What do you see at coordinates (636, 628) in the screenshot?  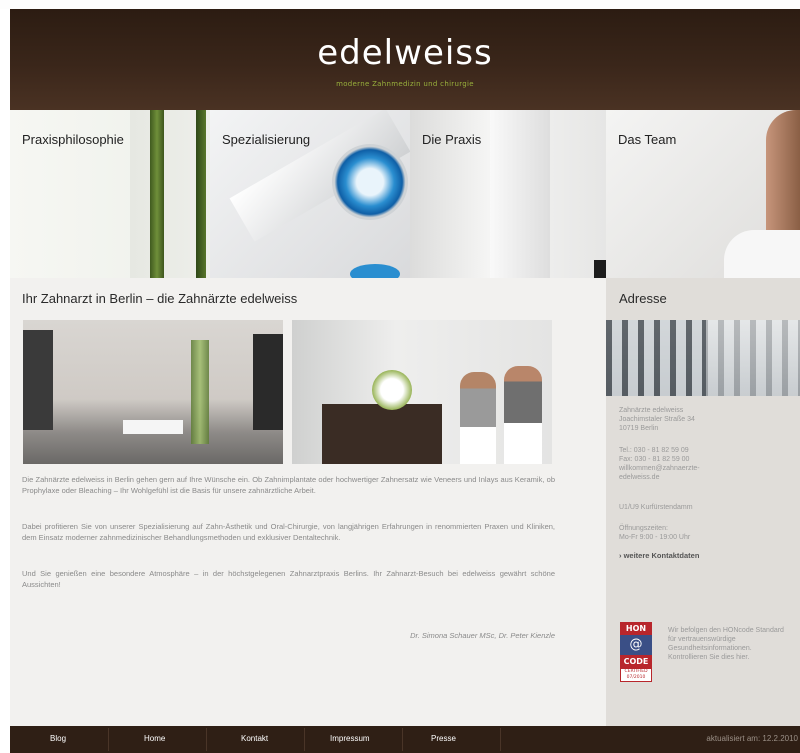 I see `hon-label: HON` at bounding box center [636, 628].